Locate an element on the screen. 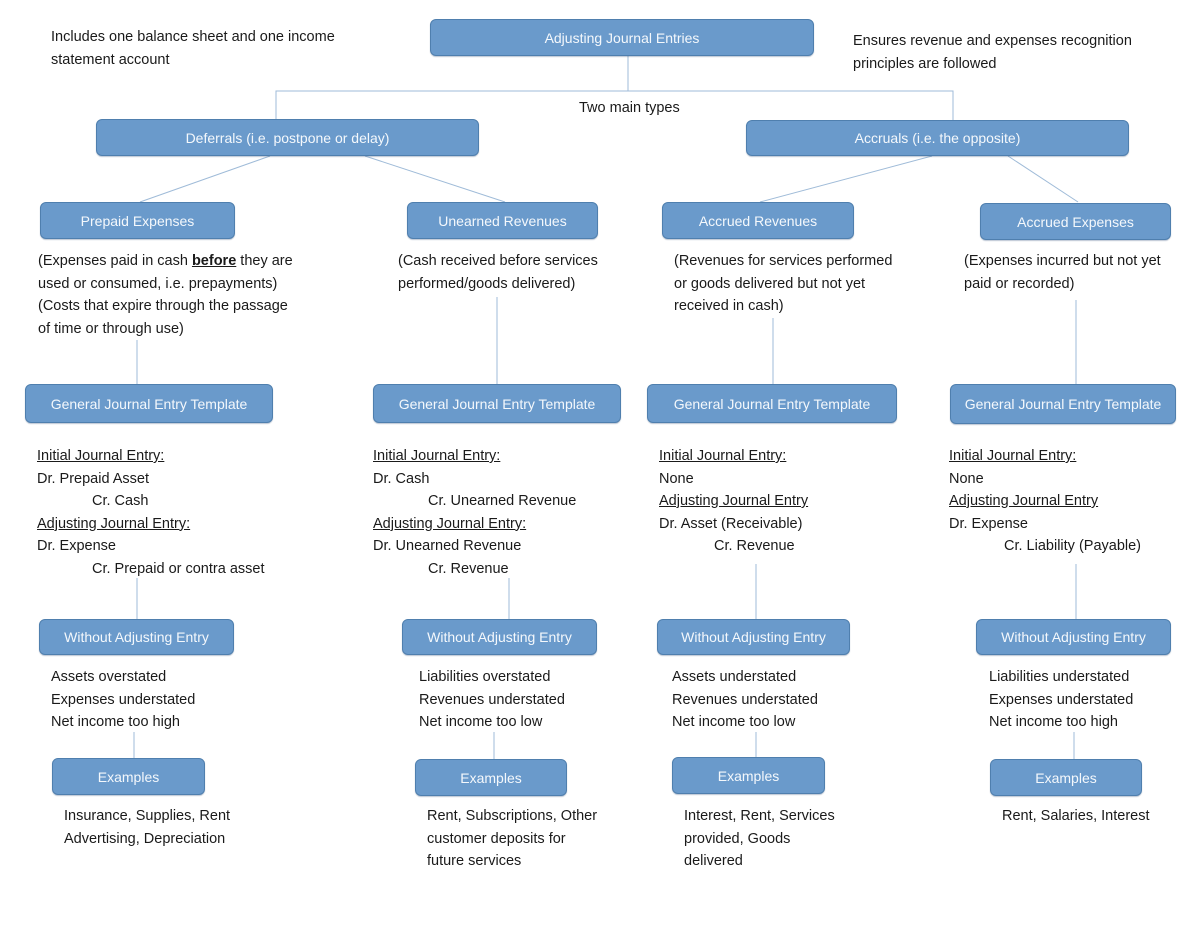 The width and height of the screenshot is (1200, 927). col4-examples-label: Examples is located at coordinates (1066, 777).